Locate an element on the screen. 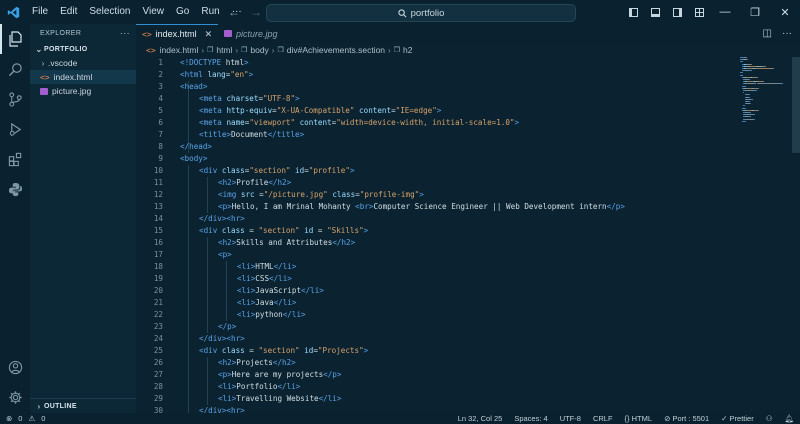 The height and width of the screenshot is (424, 800). close-icon: ✕ is located at coordinates (785, 12).